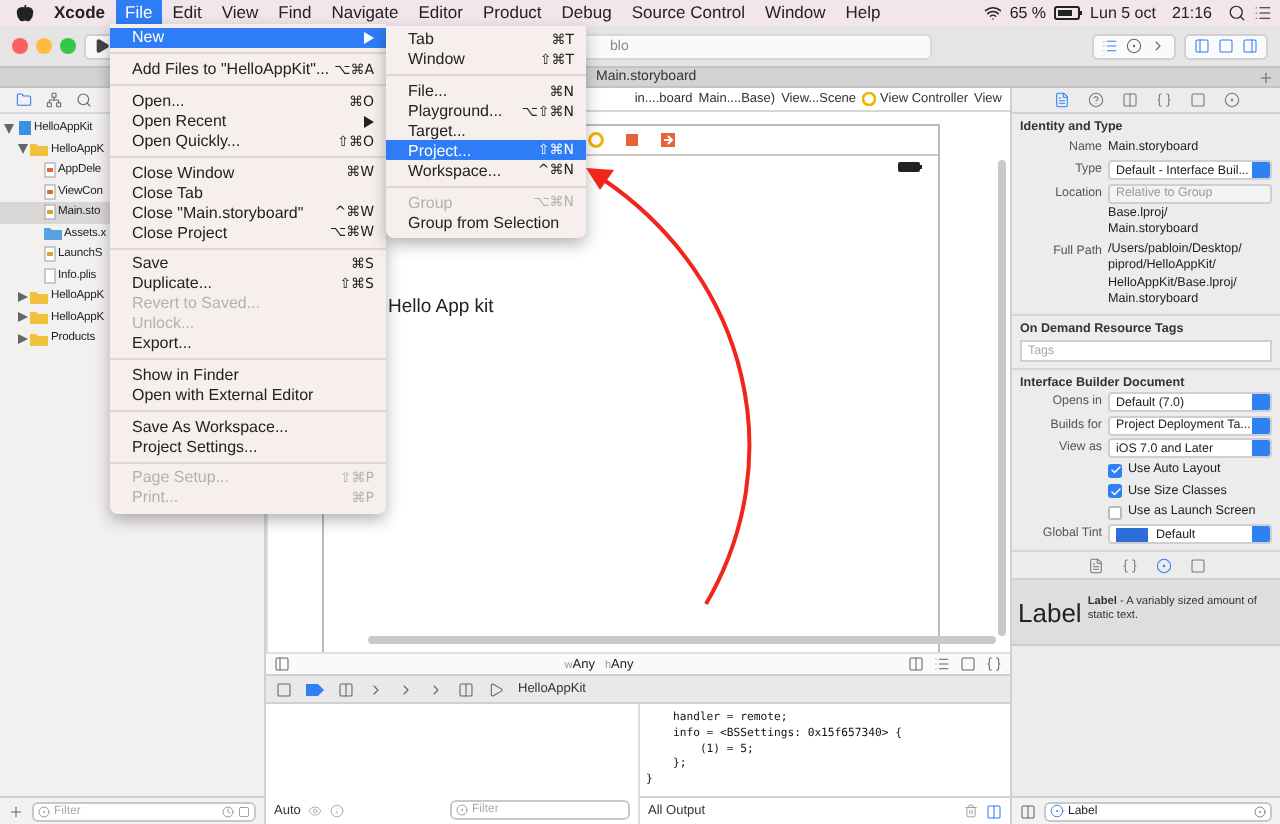 This screenshot has width=1280, height=824. What do you see at coordinates (1028, 13) in the screenshot?
I see `battery-percent: 65 %` at bounding box center [1028, 13].